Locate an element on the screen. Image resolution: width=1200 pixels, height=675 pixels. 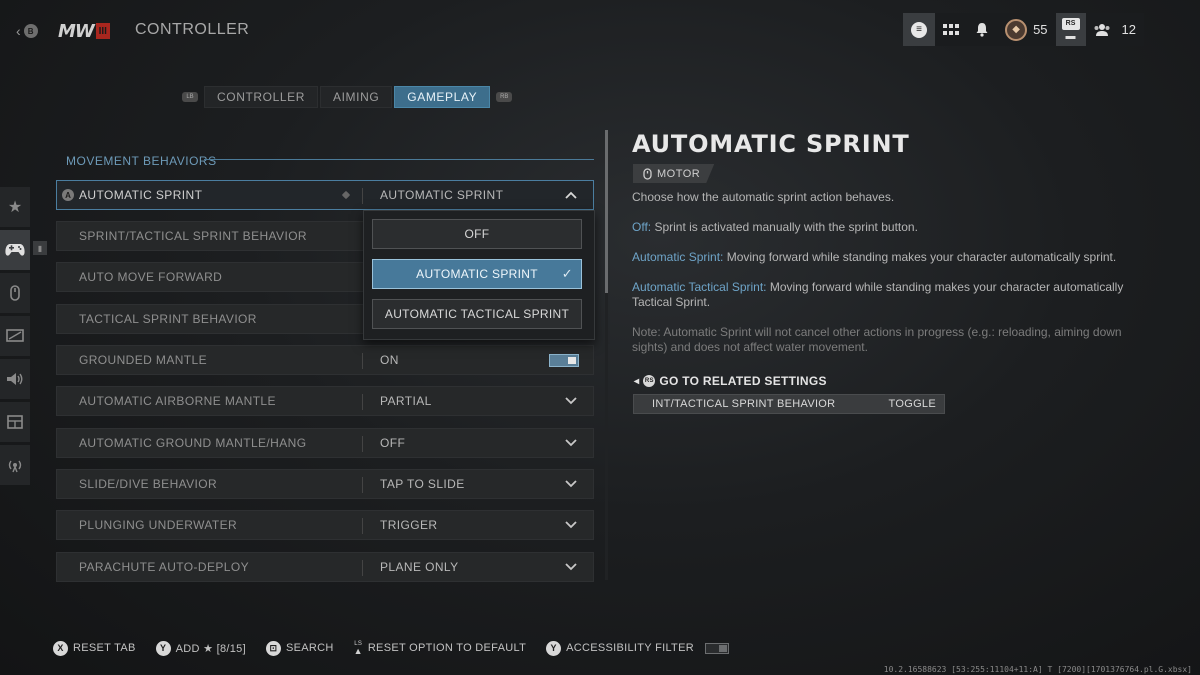
menu-button: ≡ is located at coordinates (919, 29).